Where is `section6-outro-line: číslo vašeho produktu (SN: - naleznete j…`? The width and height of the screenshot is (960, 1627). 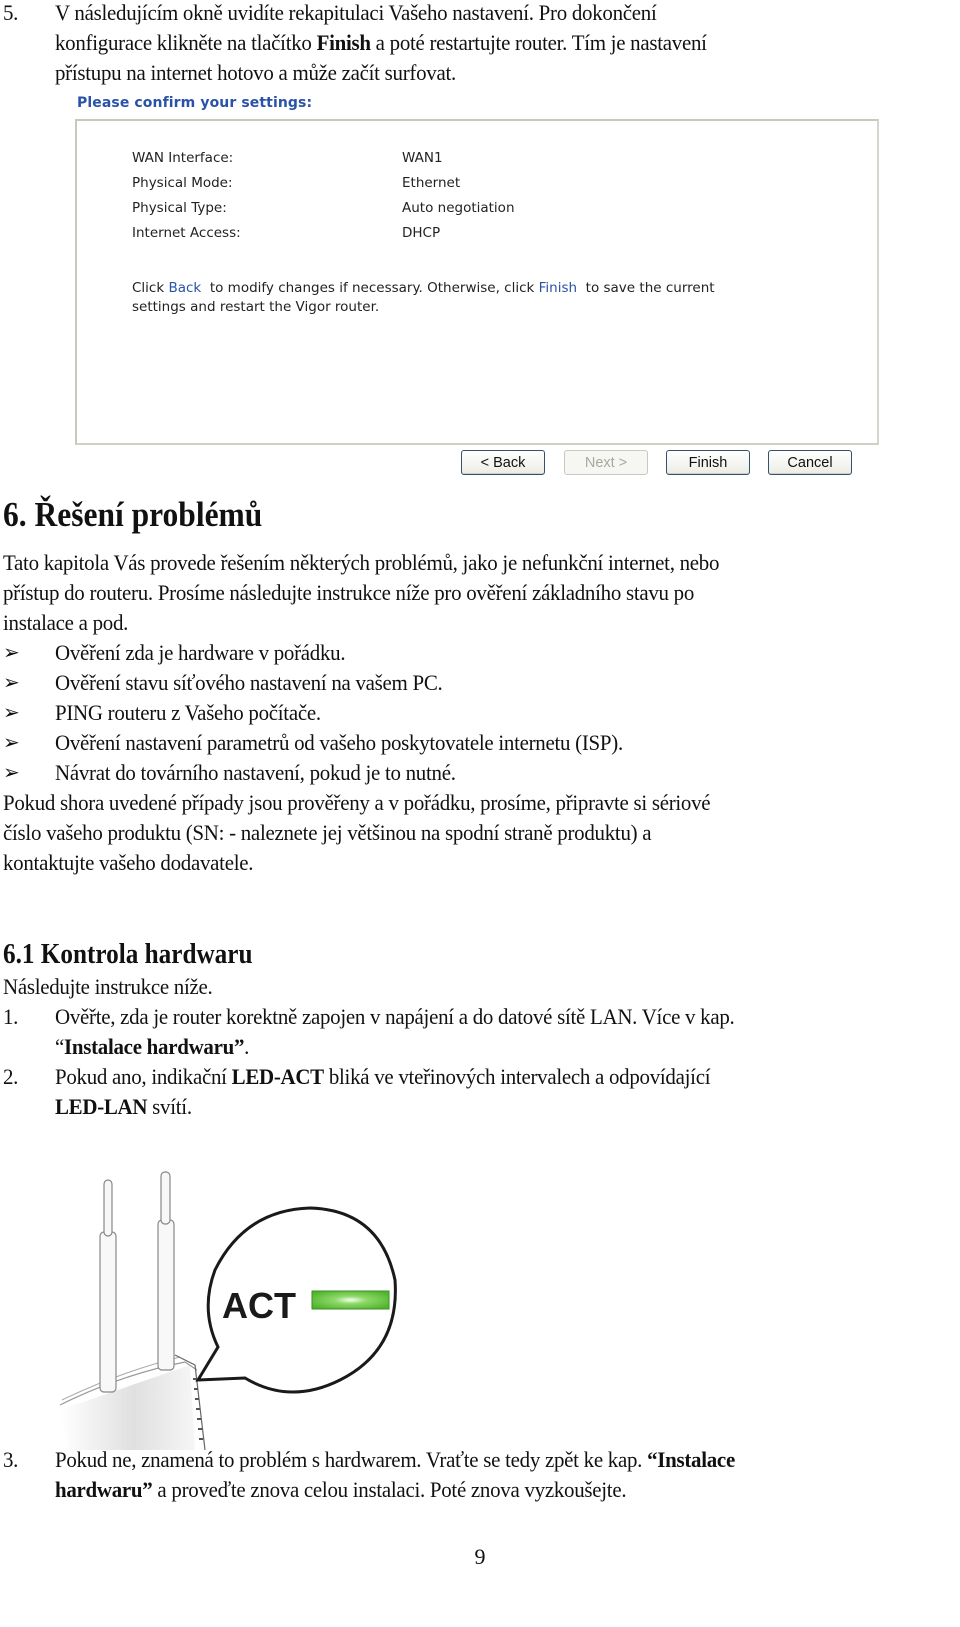
section6-outro-line: číslo vašeho produktu (SN: - naleznete j… is located at coordinates (327, 832).